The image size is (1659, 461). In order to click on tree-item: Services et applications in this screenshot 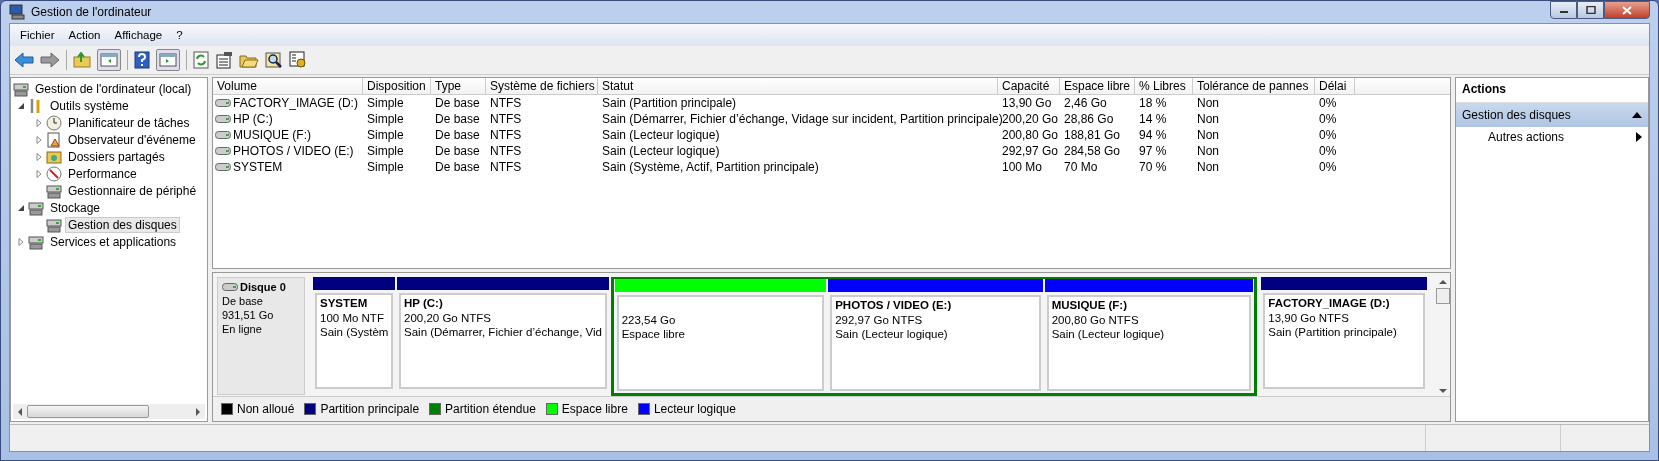, I will do `click(113, 241)`.